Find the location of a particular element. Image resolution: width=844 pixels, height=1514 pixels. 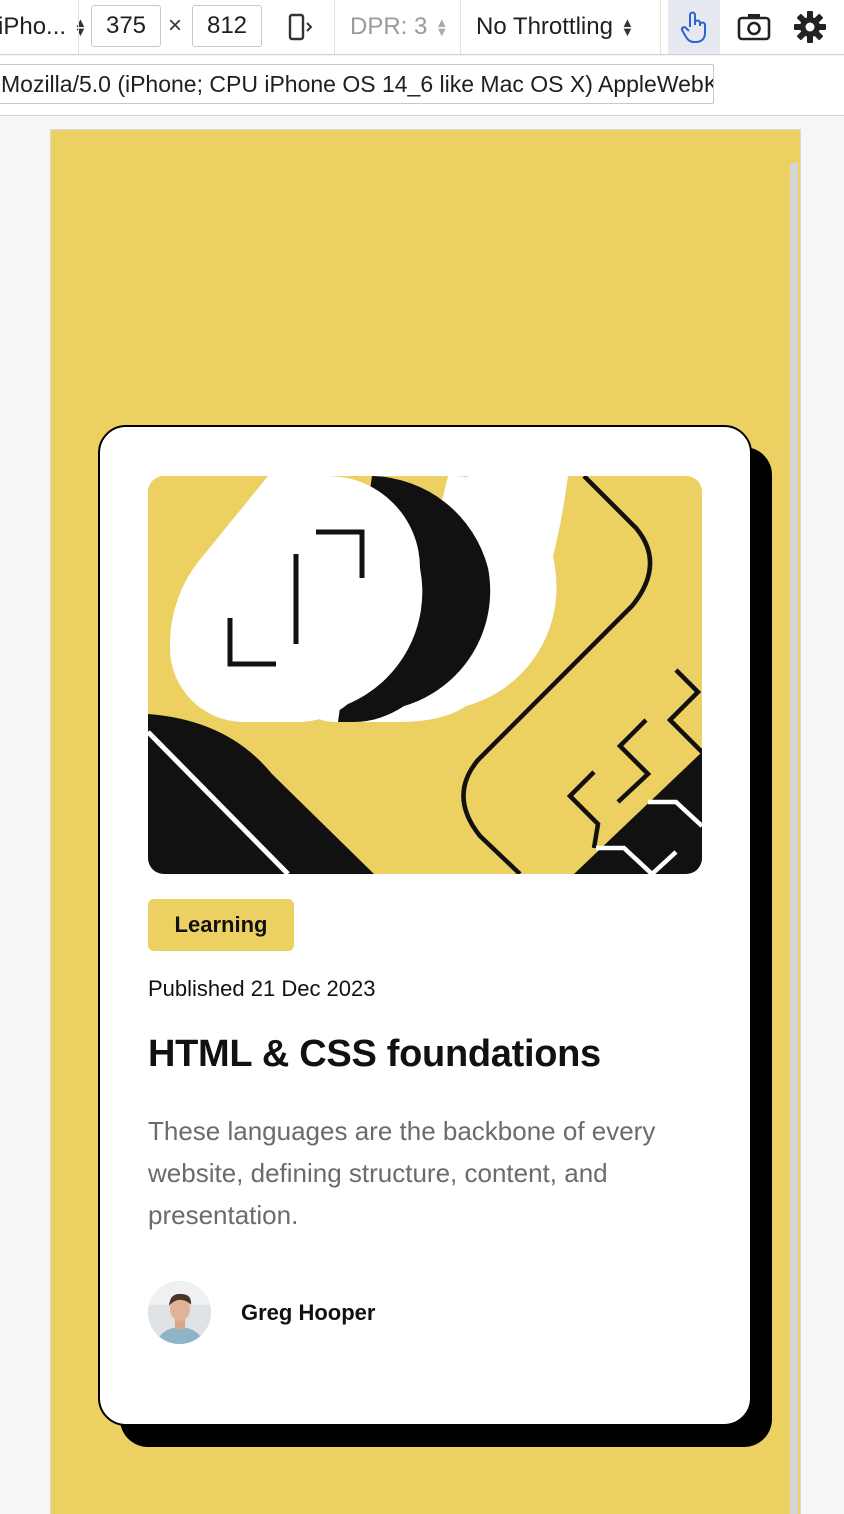

width-value: 375 is located at coordinates (126, 25).